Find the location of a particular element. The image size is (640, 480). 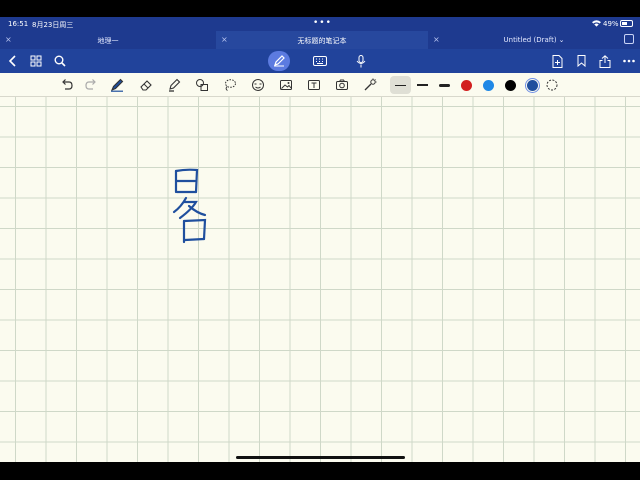

share-icon is located at coordinates (605, 61).